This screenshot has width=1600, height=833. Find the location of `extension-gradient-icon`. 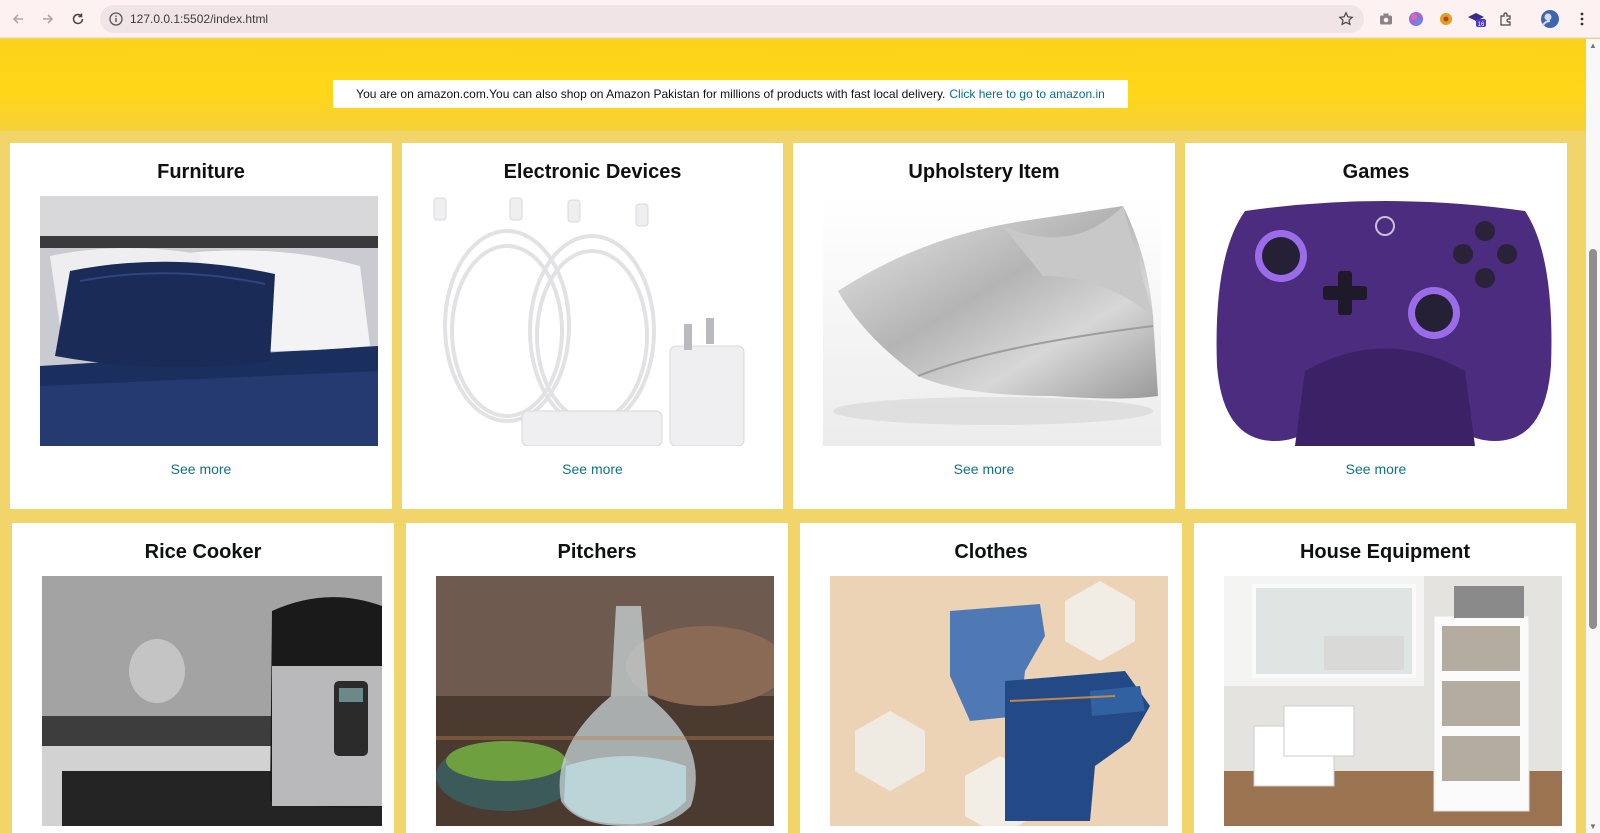

extension-gradient-icon is located at coordinates (1416, 19).